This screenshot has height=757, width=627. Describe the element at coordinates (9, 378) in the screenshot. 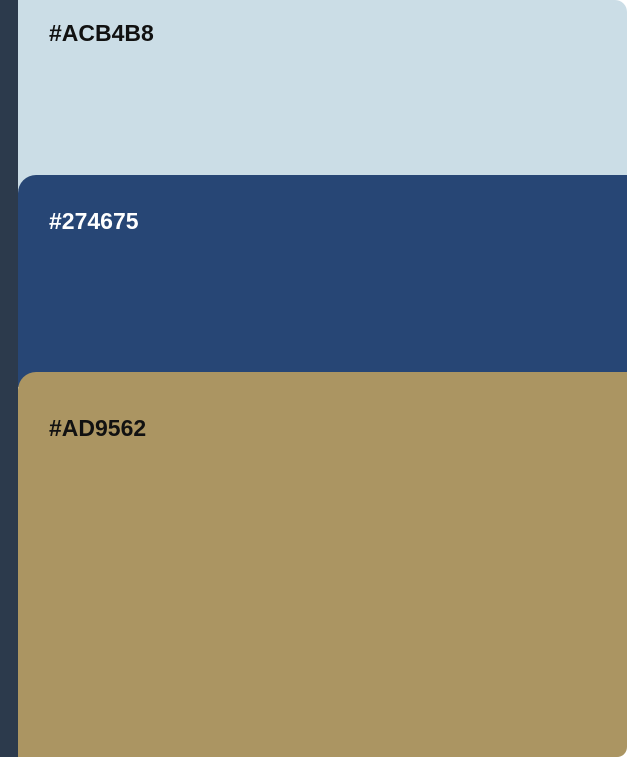

I see `left-sidebar-strip` at that location.